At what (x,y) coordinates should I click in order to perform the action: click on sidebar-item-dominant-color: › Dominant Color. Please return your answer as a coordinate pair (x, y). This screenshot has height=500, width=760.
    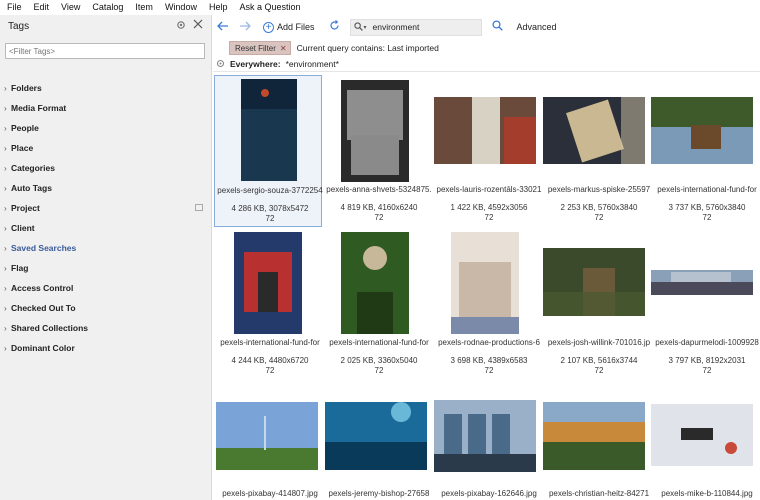
    Looking at the image, I should click on (105, 348).